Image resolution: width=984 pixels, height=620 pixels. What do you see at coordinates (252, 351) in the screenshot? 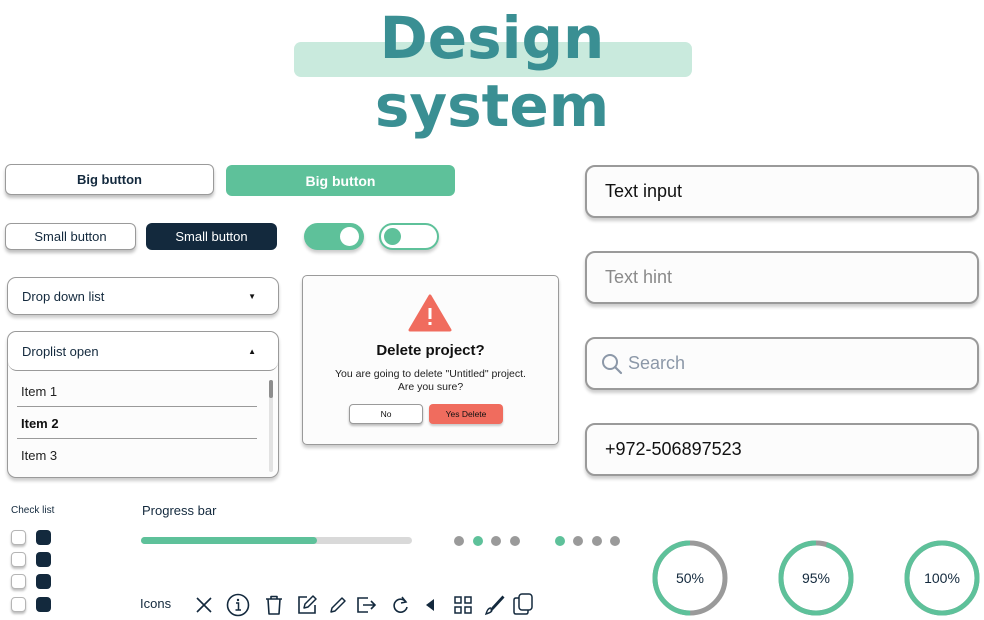
I see `caret-up-icon: ▲` at bounding box center [252, 351].